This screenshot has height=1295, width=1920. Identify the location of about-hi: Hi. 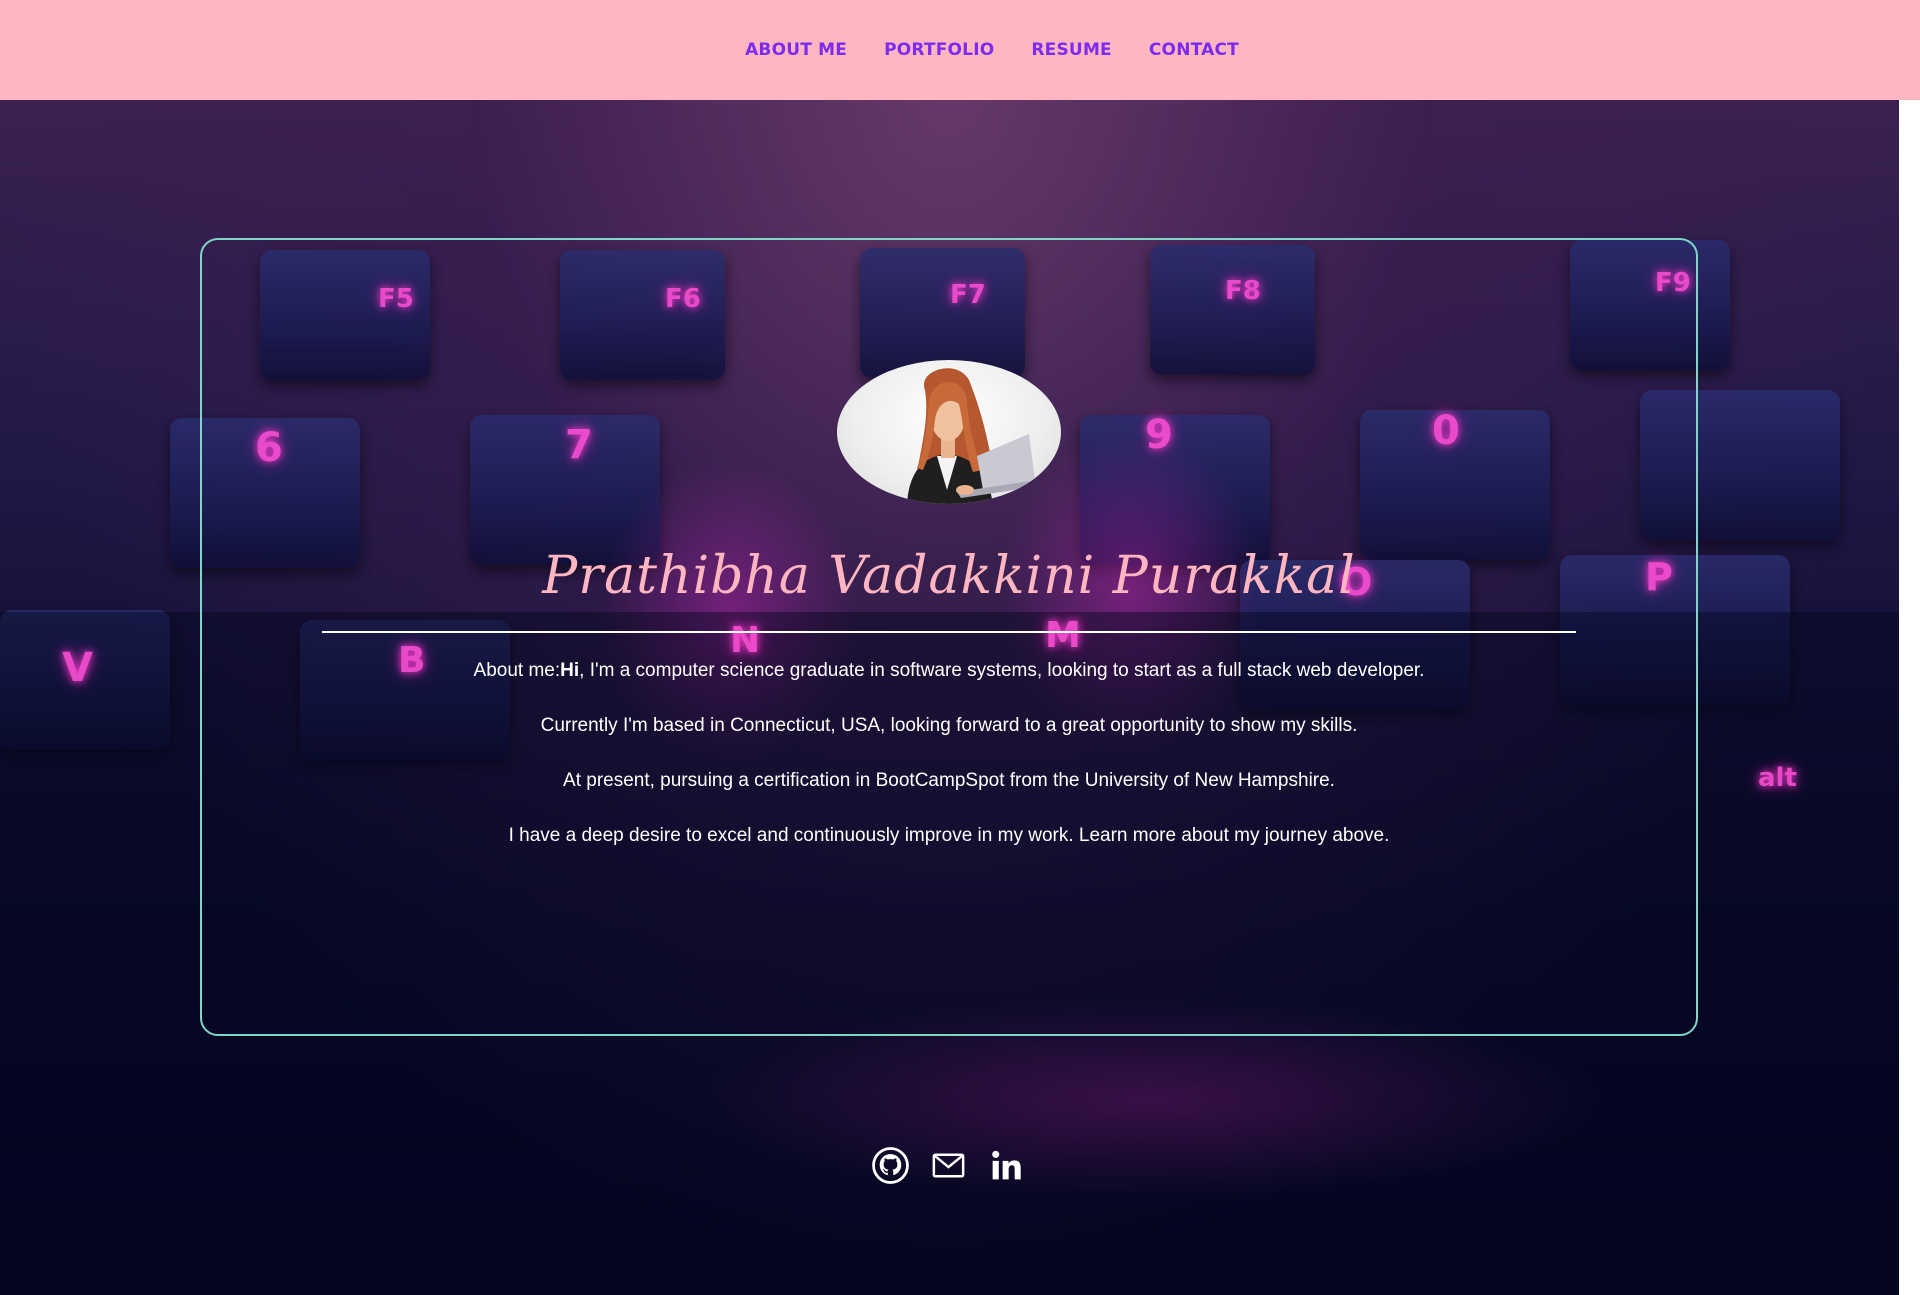
(570, 670).